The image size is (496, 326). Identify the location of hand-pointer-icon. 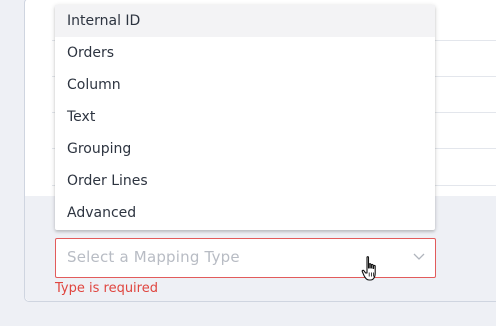
(368, 268).